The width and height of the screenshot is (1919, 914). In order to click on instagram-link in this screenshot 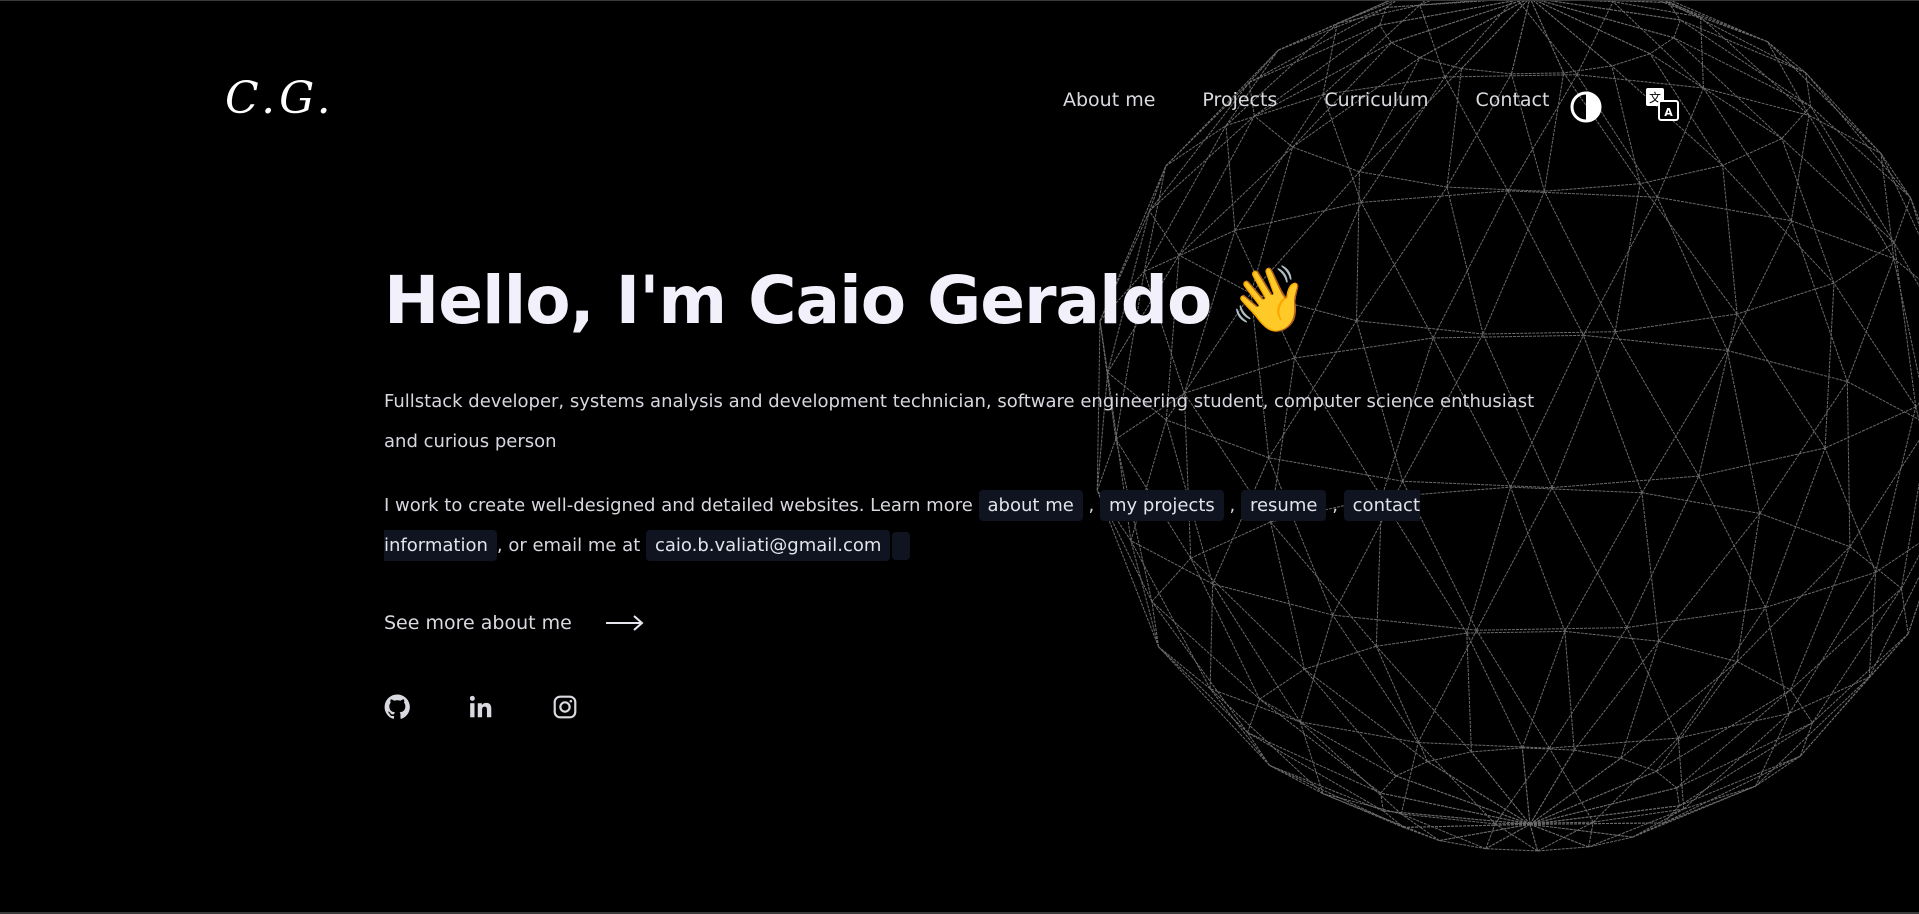, I will do `click(565, 707)`.